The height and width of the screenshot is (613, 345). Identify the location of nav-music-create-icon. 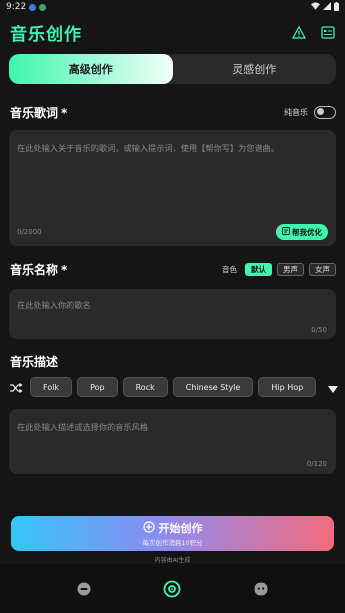
(172, 589).